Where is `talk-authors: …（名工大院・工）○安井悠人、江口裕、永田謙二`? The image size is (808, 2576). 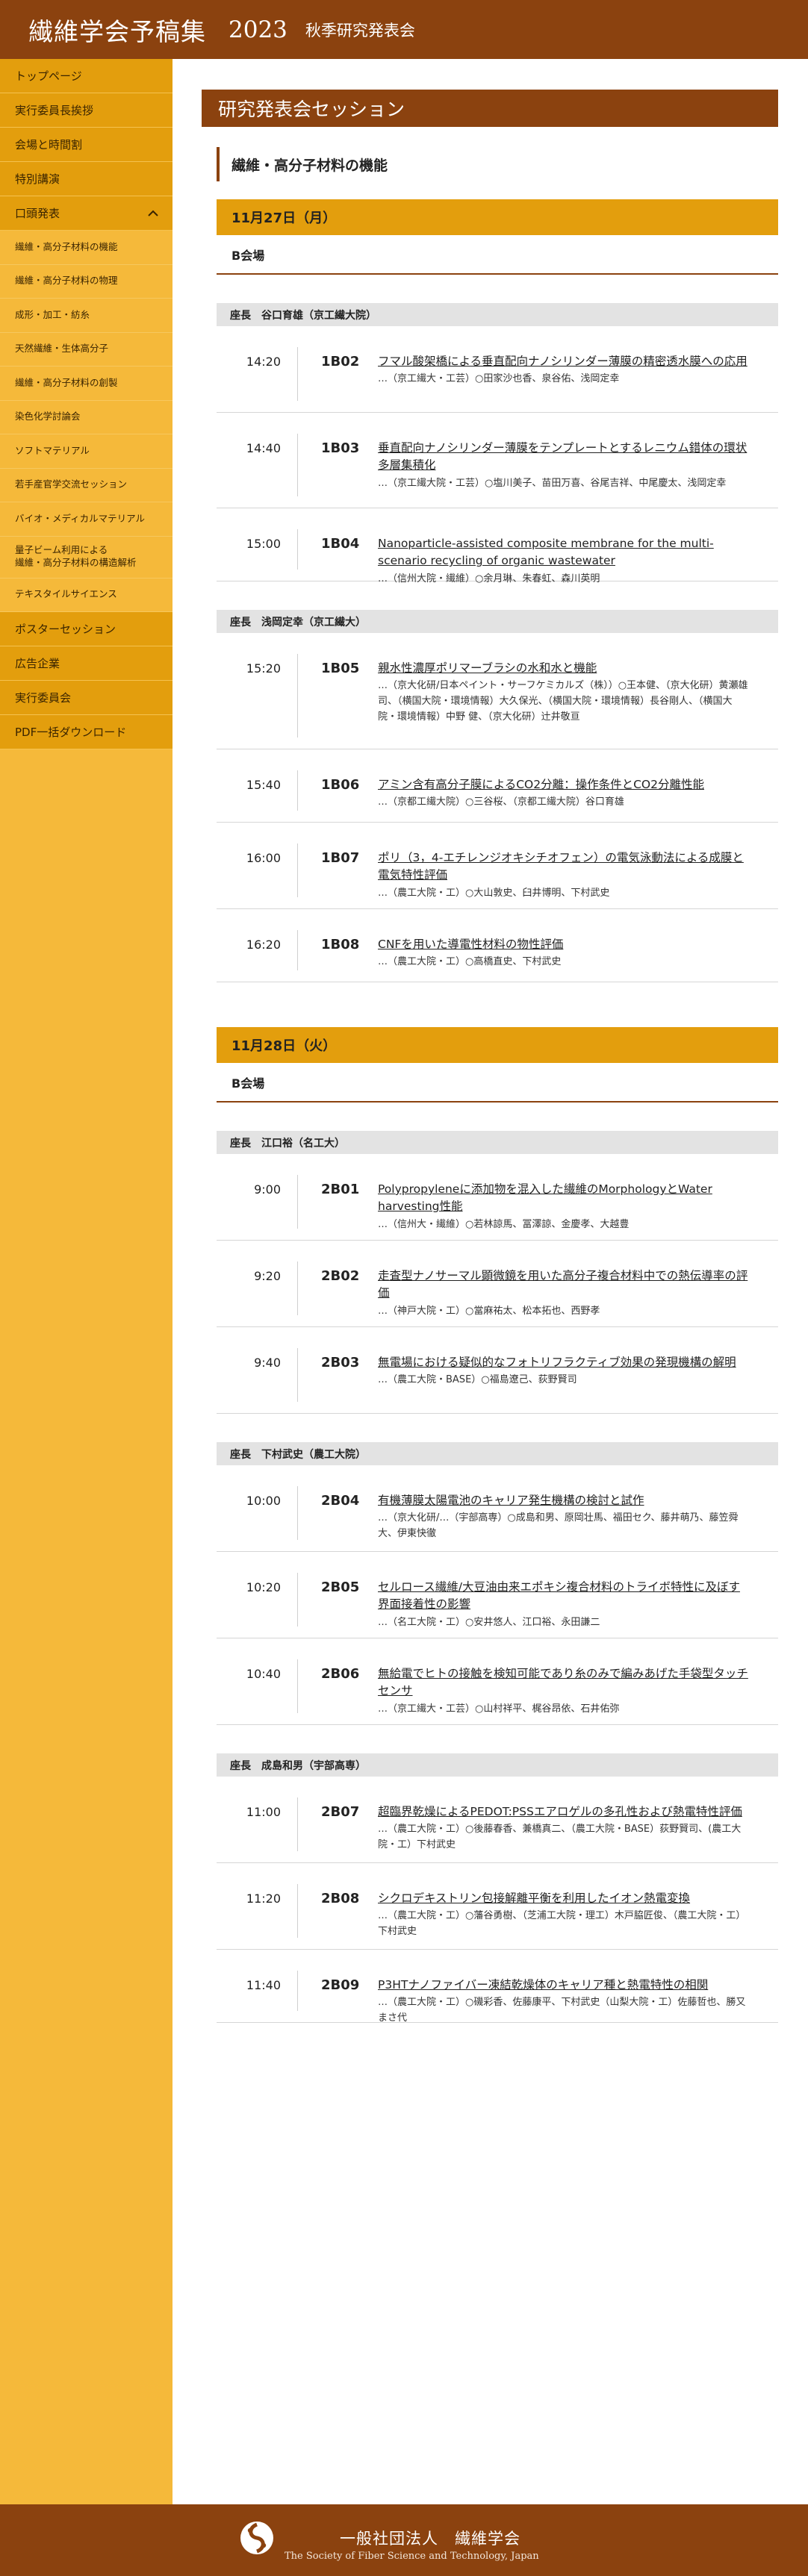 talk-authors: …（名工大院・工）○安井悠人、江口裕、永田謙二 is located at coordinates (489, 1622).